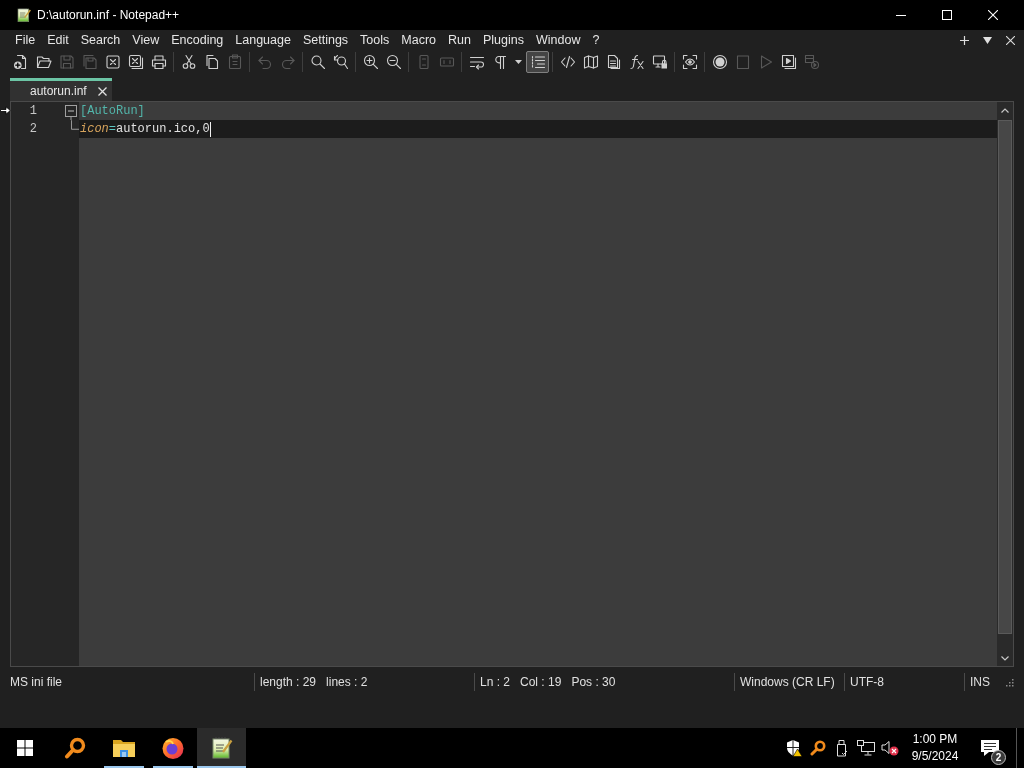 This screenshot has width=1024, height=768. I want to click on menu-item: View, so click(146, 40).